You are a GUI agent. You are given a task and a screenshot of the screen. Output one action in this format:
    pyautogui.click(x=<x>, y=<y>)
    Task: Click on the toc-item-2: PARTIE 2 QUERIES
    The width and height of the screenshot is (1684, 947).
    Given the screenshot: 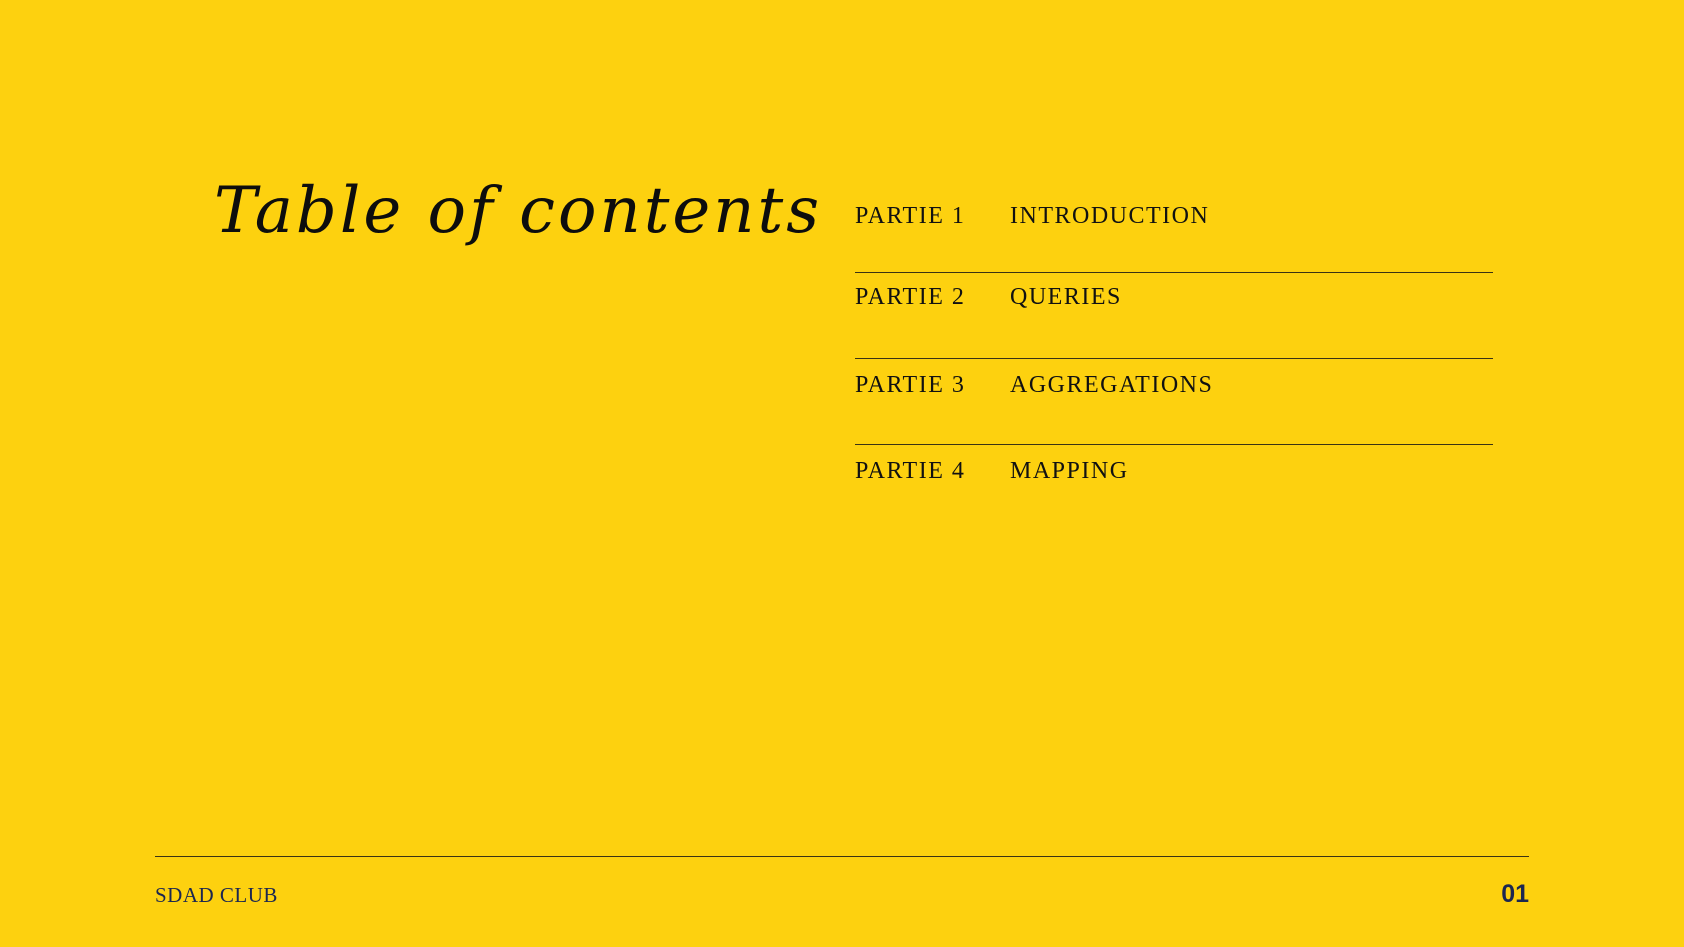 What is the action you would take?
    pyautogui.click(x=1174, y=297)
    